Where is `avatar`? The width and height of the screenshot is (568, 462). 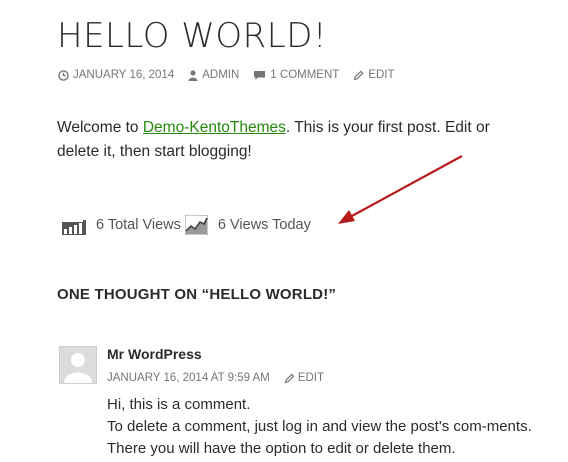
avatar is located at coordinates (78, 365).